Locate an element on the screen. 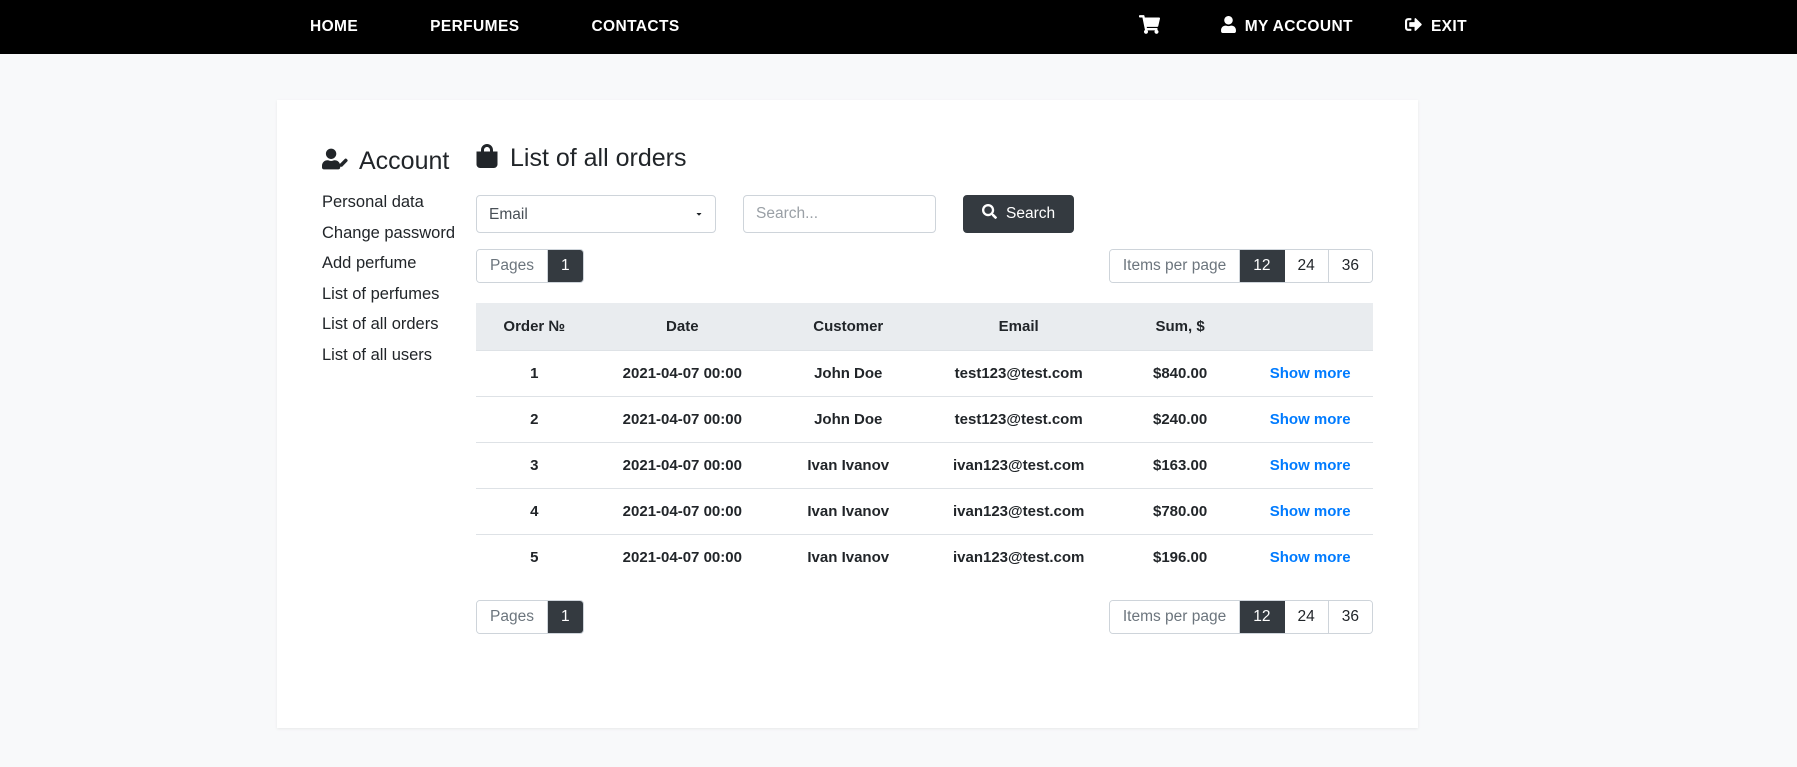 The height and width of the screenshot is (767, 1797). page-title: List of all orders is located at coordinates (598, 158).